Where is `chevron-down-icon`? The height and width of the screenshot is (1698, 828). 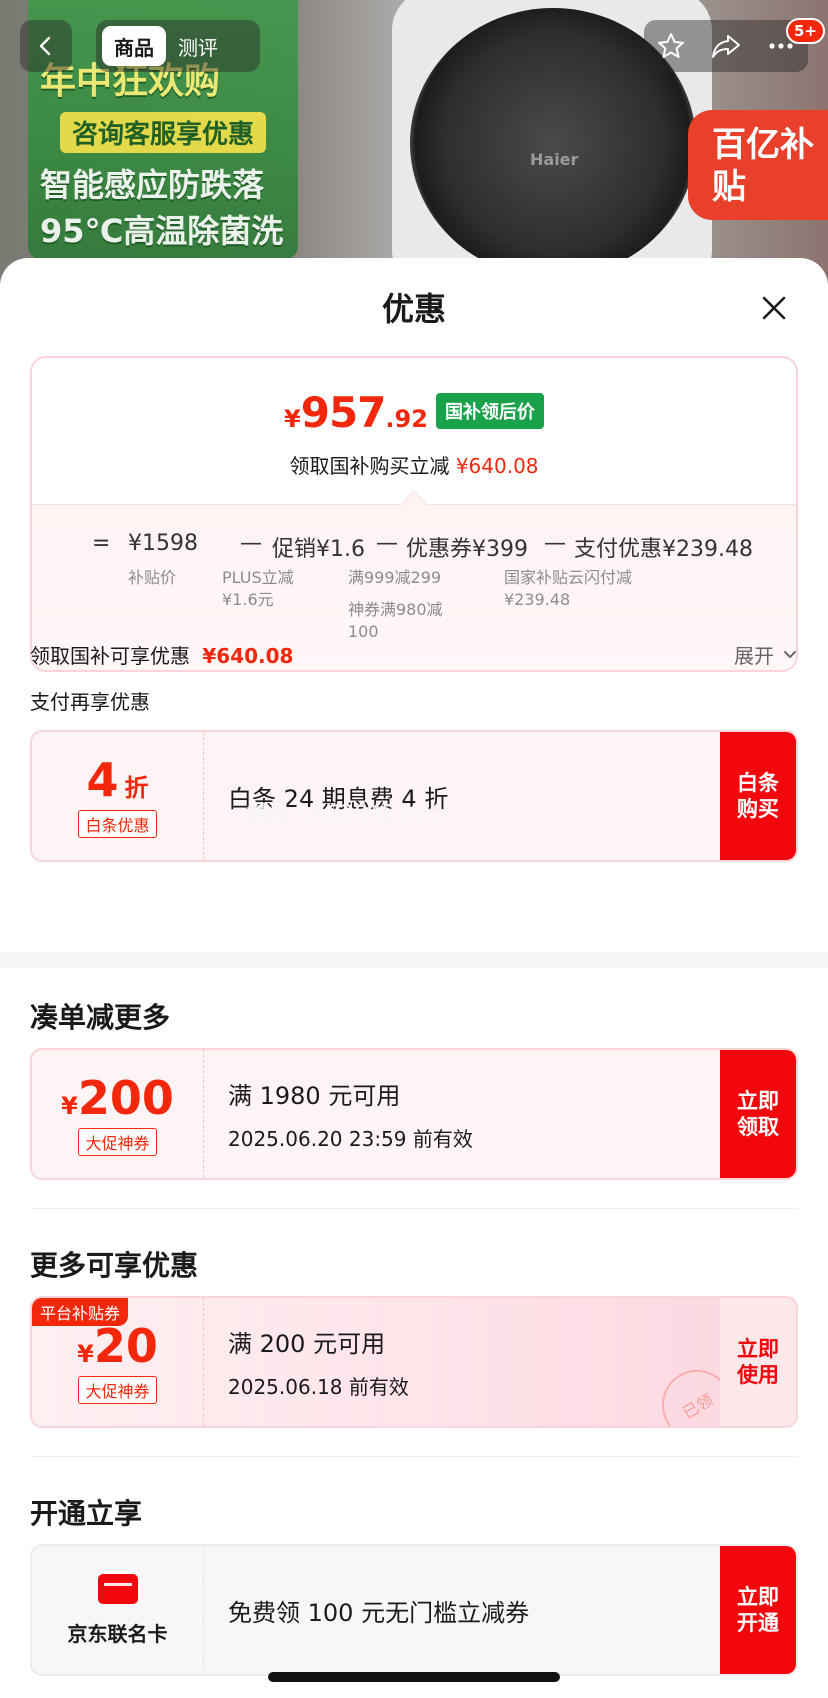 chevron-down-icon is located at coordinates (790, 654).